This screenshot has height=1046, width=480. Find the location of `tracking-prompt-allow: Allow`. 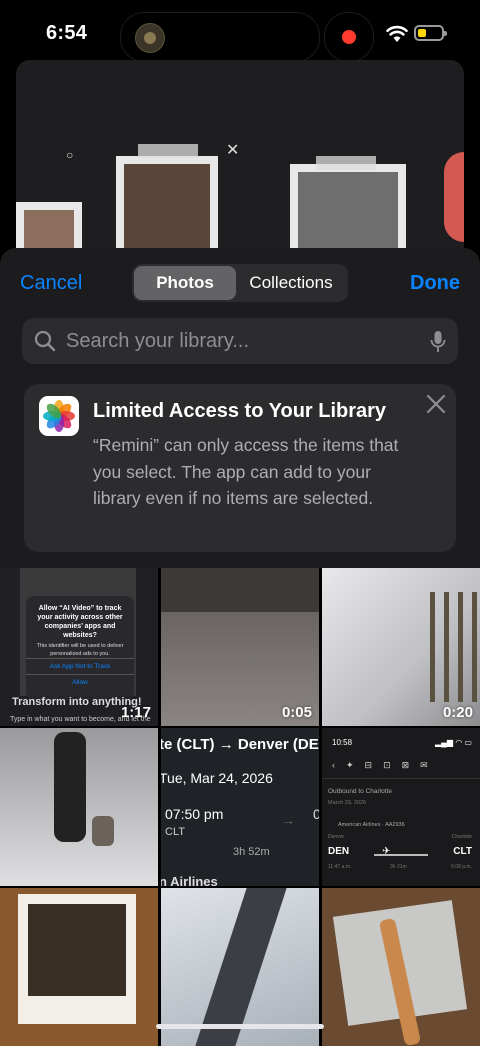

tracking-prompt-allow: Allow is located at coordinates (80, 682).